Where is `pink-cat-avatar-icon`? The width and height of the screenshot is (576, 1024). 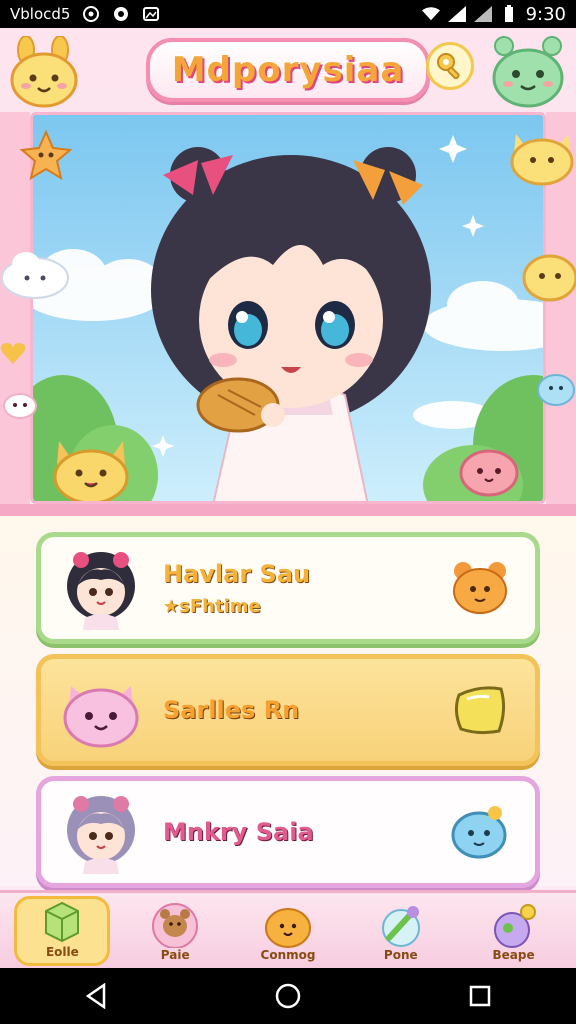 pink-cat-avatar-icon is located at coordinates (101, 710).